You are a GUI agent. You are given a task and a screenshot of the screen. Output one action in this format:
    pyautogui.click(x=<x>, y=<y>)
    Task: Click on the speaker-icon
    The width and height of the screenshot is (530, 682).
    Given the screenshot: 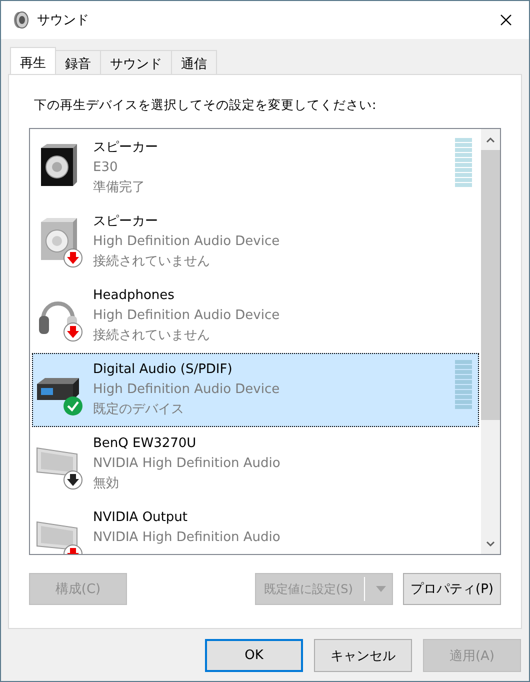 What is the action you would take?
    pyautogui.click(x=21, y=20)
    